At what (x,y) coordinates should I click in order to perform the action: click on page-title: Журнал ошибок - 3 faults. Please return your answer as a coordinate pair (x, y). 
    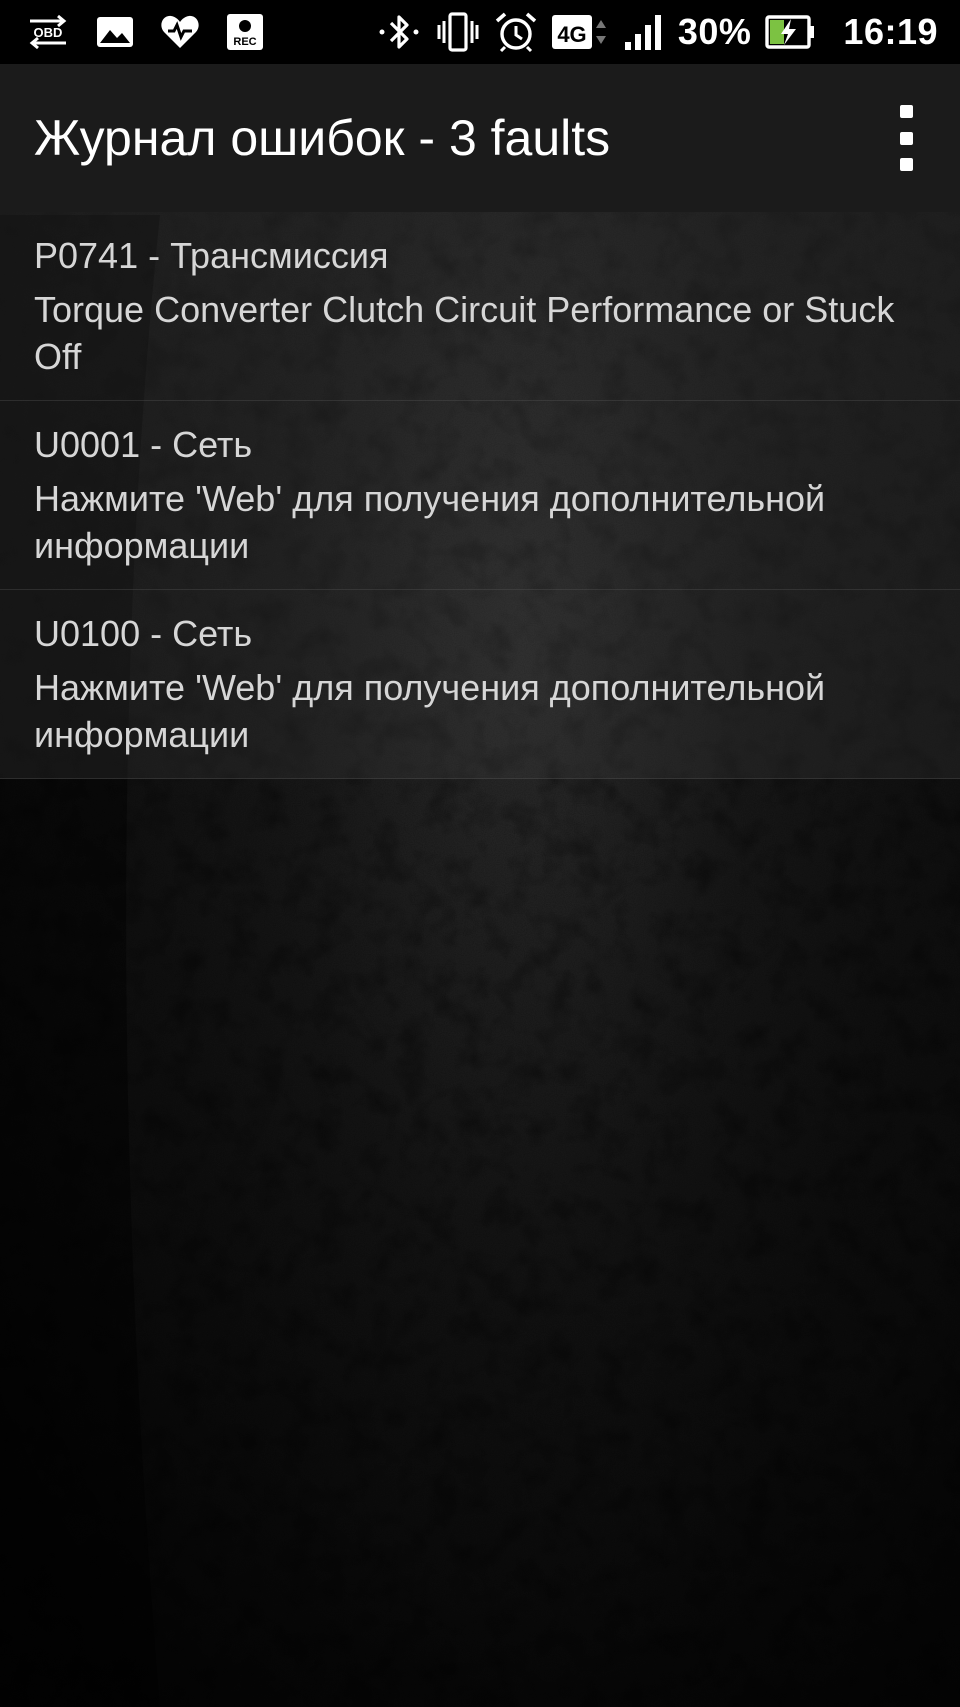
    Looking at the image, I should click on (322, 138).